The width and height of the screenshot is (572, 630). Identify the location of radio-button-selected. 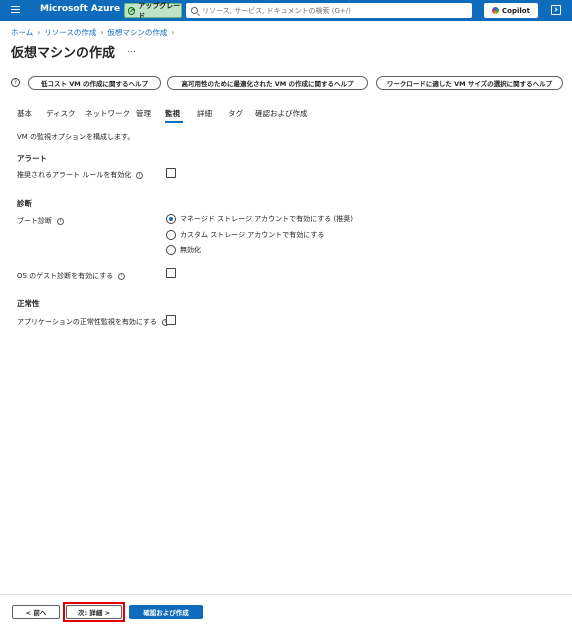
(171, 219).